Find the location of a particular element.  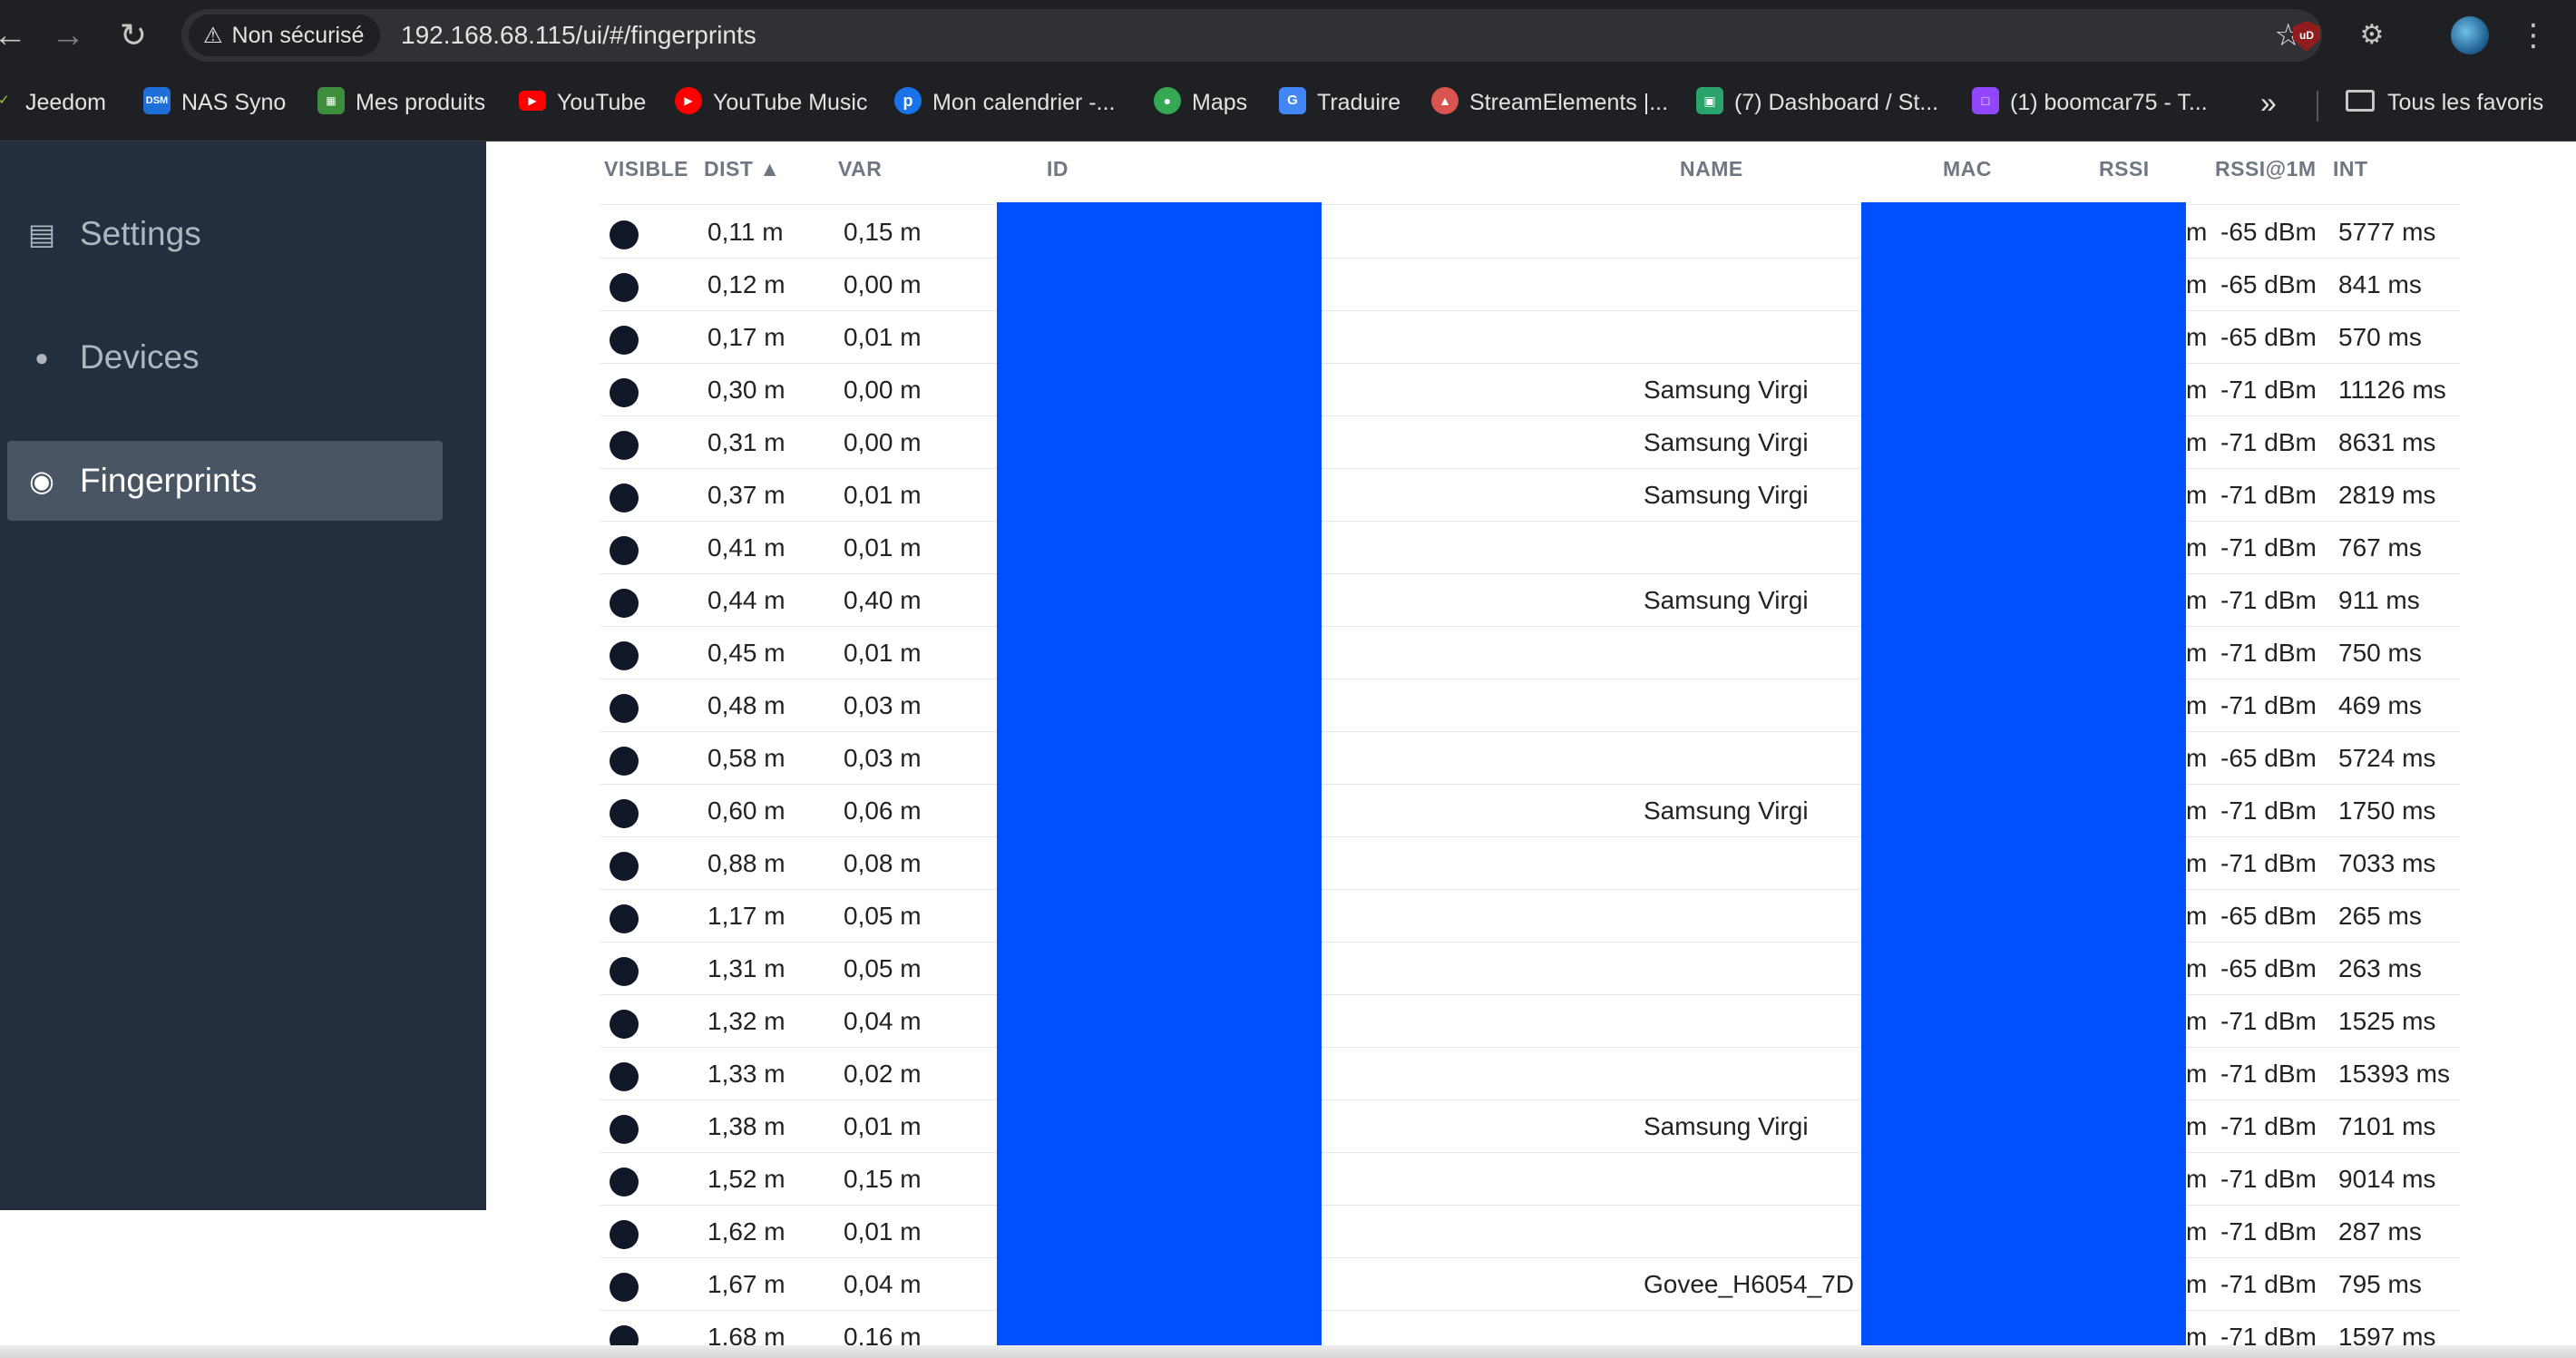

cell-name: Govee_H6054_7D is located at coordinates (1749, 1284).